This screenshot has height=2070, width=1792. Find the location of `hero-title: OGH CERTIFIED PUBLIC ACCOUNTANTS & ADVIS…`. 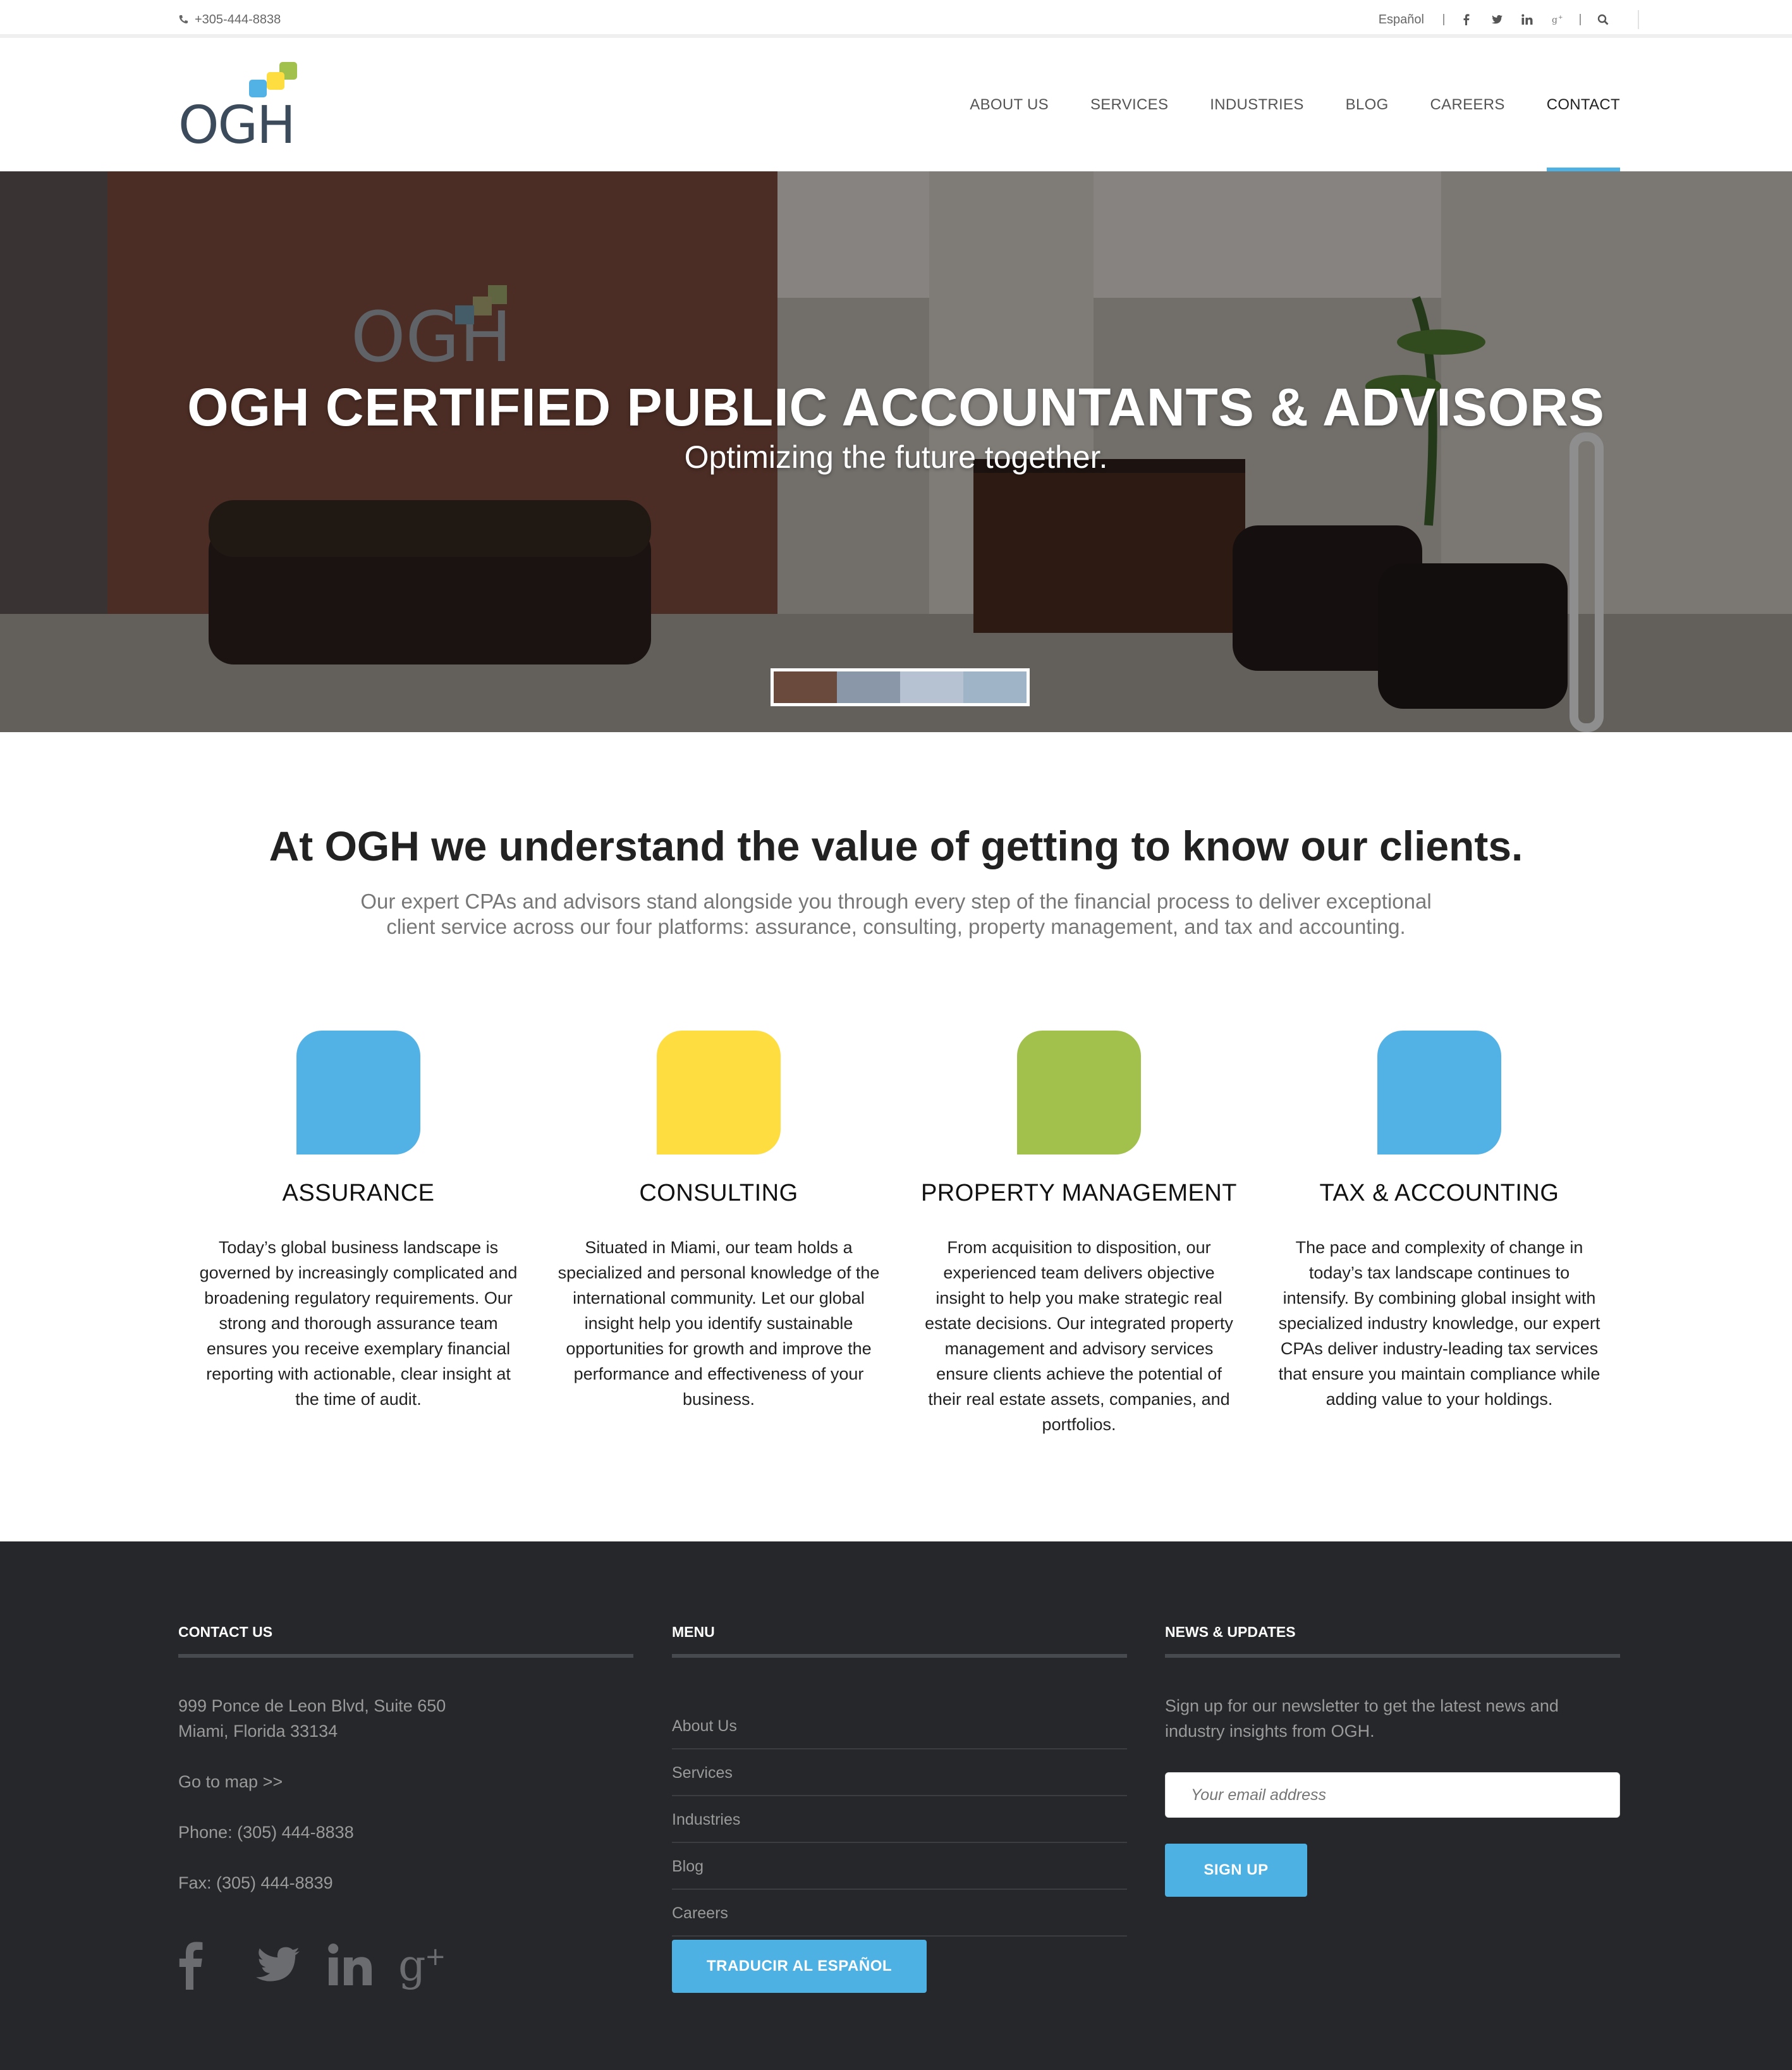

hero-title: OGH CERTIFIED PUBLIC ACCOUNTANTS & ADVIS… is located at coordinates (896, 407).